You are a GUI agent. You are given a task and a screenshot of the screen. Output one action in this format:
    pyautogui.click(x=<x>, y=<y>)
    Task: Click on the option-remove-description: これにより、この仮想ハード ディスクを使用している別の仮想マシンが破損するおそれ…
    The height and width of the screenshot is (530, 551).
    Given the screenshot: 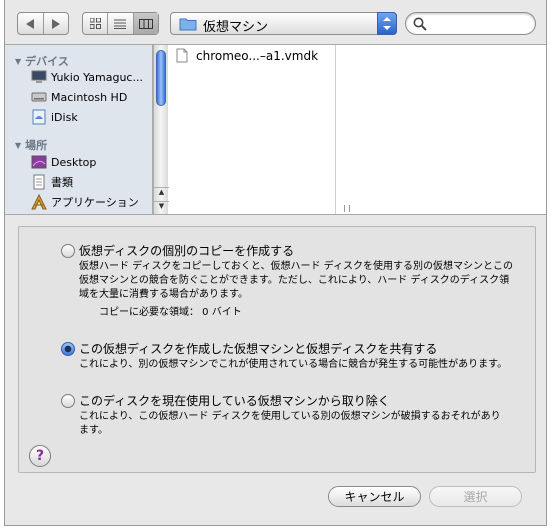 What is the action you would take?
    pyautogui.click(x=290, y=423)
    